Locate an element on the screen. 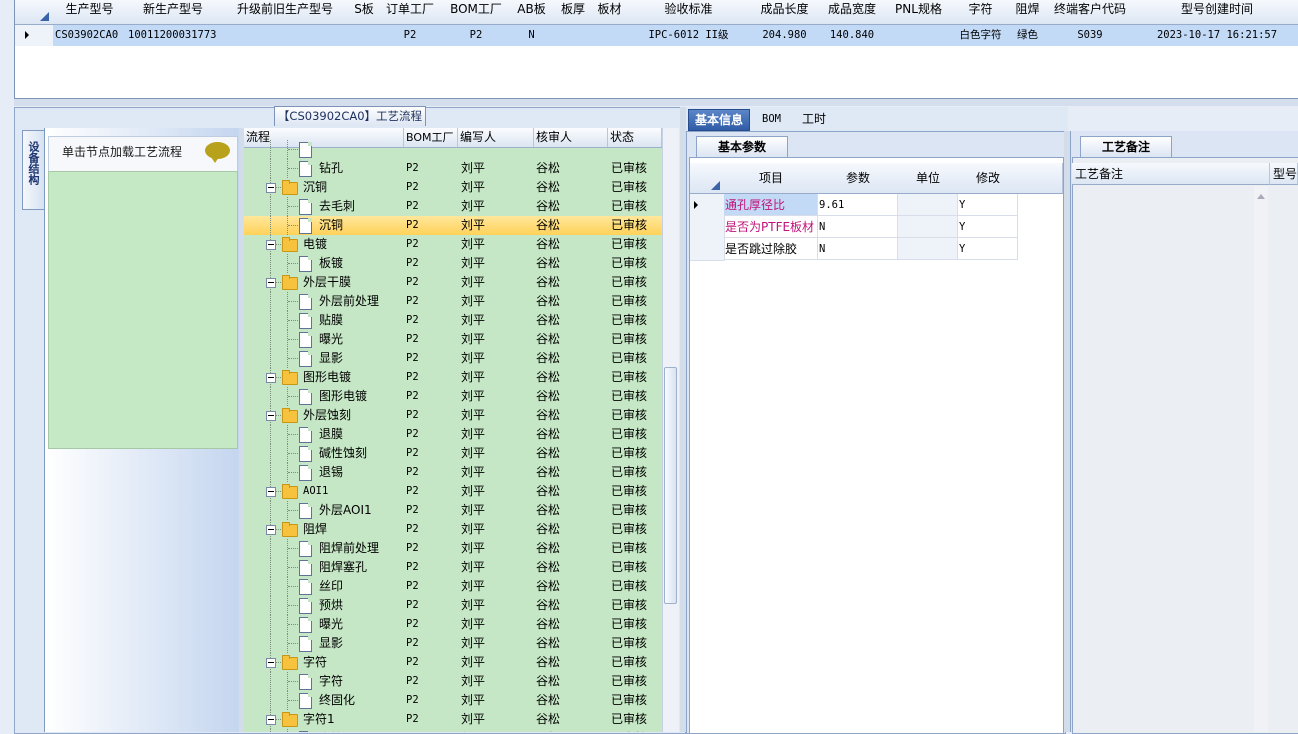 This screenshot has width=1298, height=734. grid-cell: N is located at coordinates (532, 35).